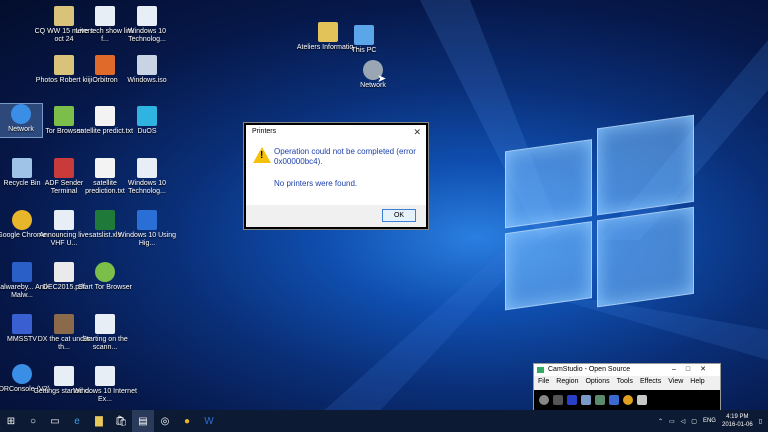  I want to click on menu-tools: Tools, so click(625, 381).